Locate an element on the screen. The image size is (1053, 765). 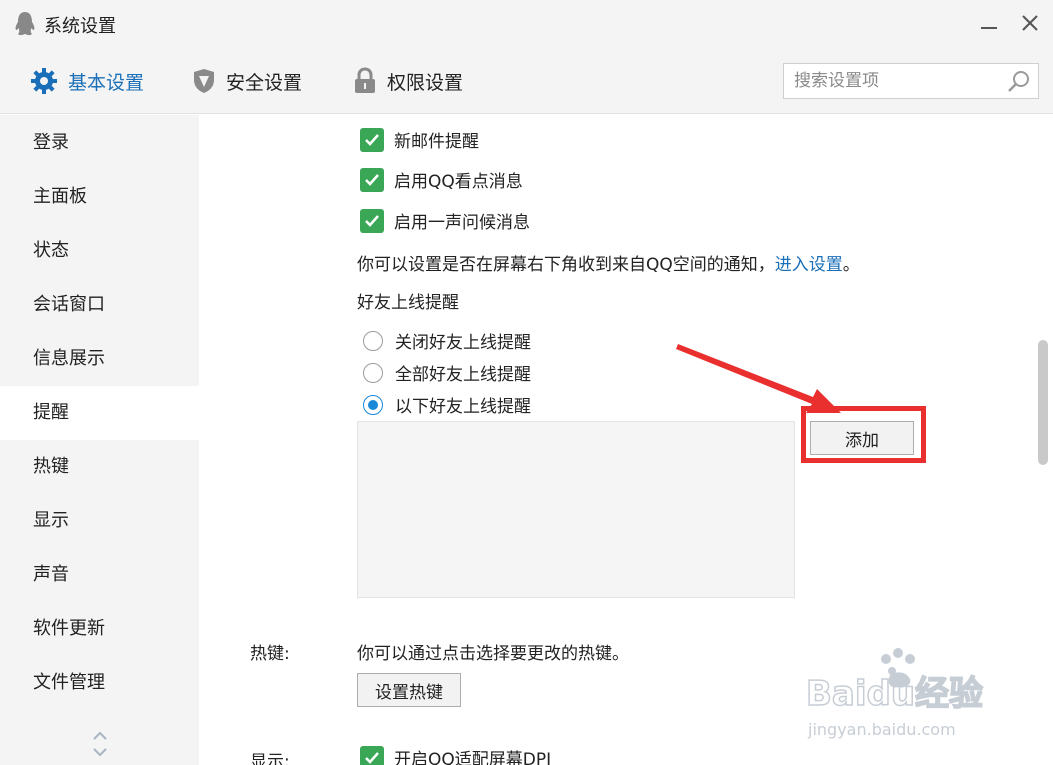
tab-security-settings: 安全设置 is located at coordinates (247, 81).